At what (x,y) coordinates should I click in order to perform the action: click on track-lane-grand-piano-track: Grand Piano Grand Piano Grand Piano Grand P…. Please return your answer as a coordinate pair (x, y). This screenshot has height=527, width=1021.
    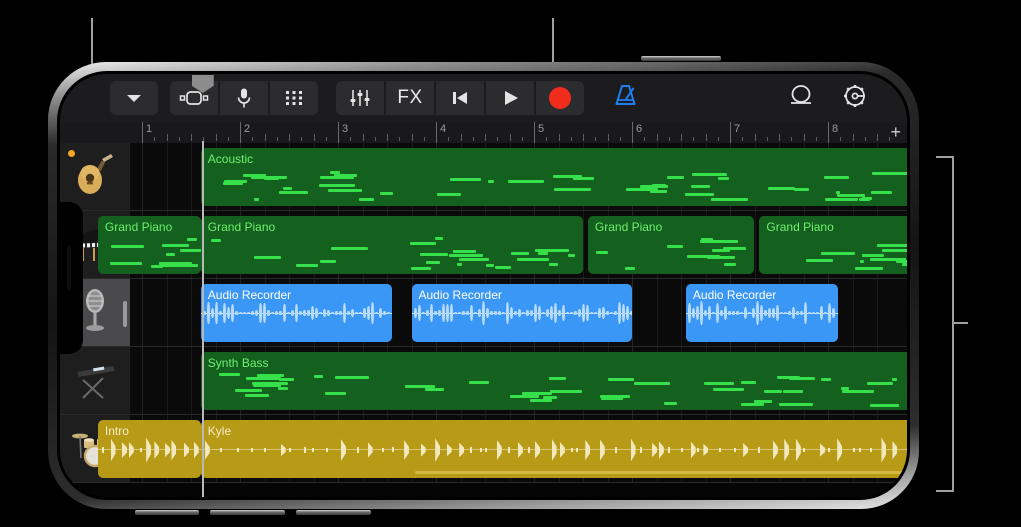
    Looking at the image, I should click on (502, 244).